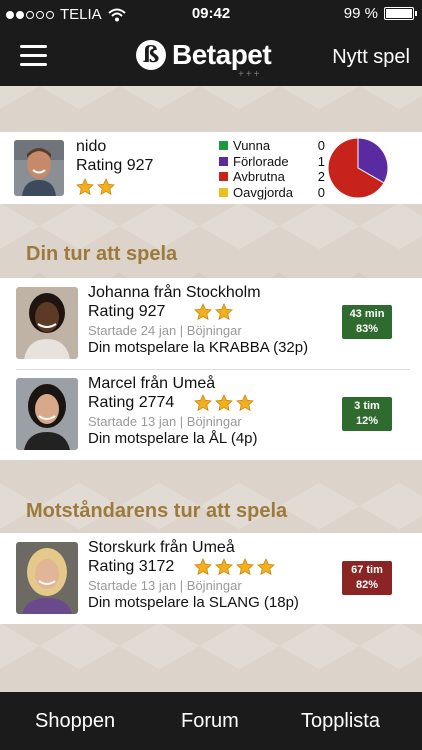 The height and width of the screenshot is (750, 422). I want to click on section-title-your-turn: Din tur att spela, so click(102, 254).